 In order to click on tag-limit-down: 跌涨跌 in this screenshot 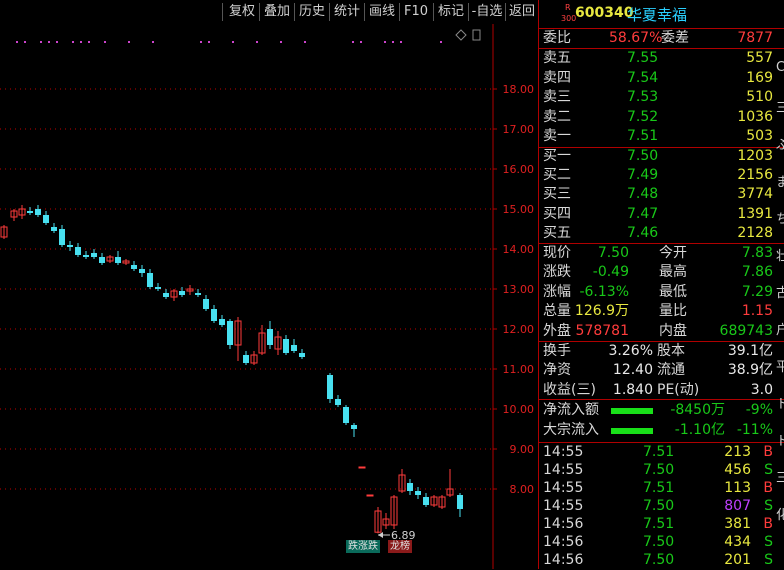, I will do `click(363, 546)`.